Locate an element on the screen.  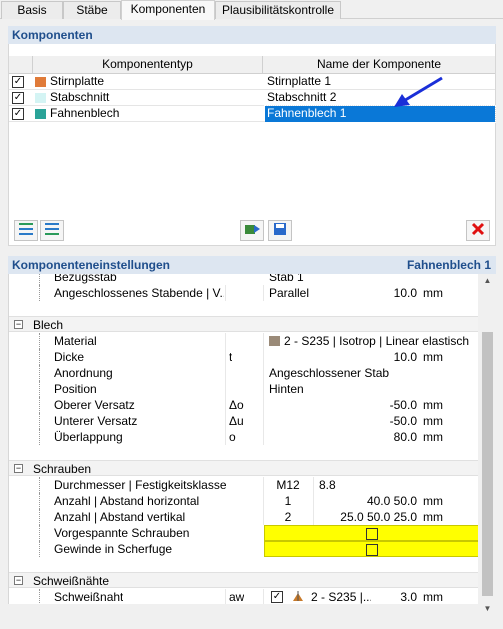
scroll-up-icon: ▲ is located at coordinates (487, 281).